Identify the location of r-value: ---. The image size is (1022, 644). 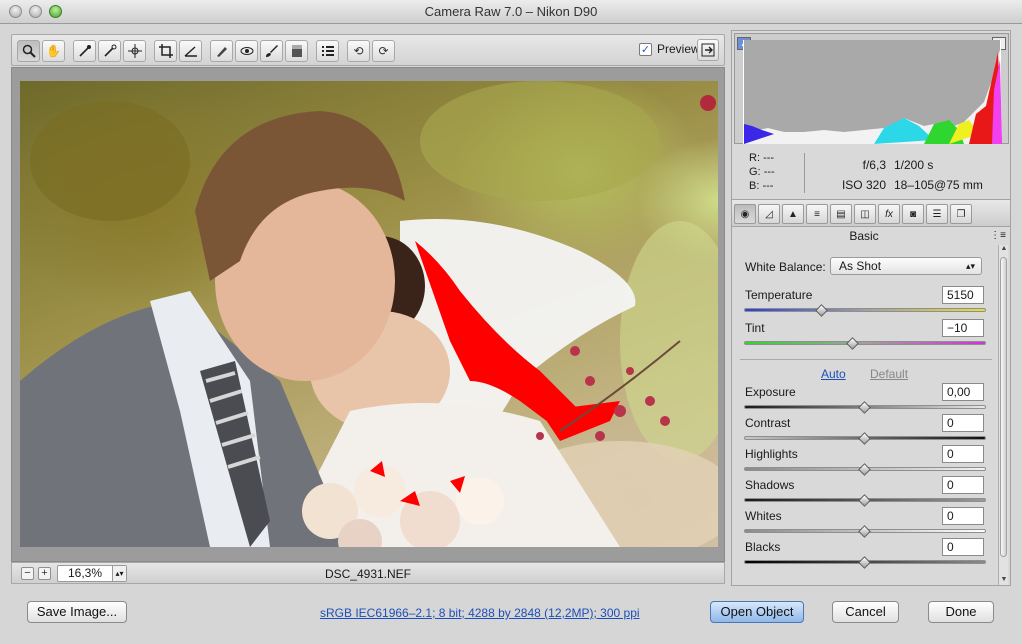
(769, 158).